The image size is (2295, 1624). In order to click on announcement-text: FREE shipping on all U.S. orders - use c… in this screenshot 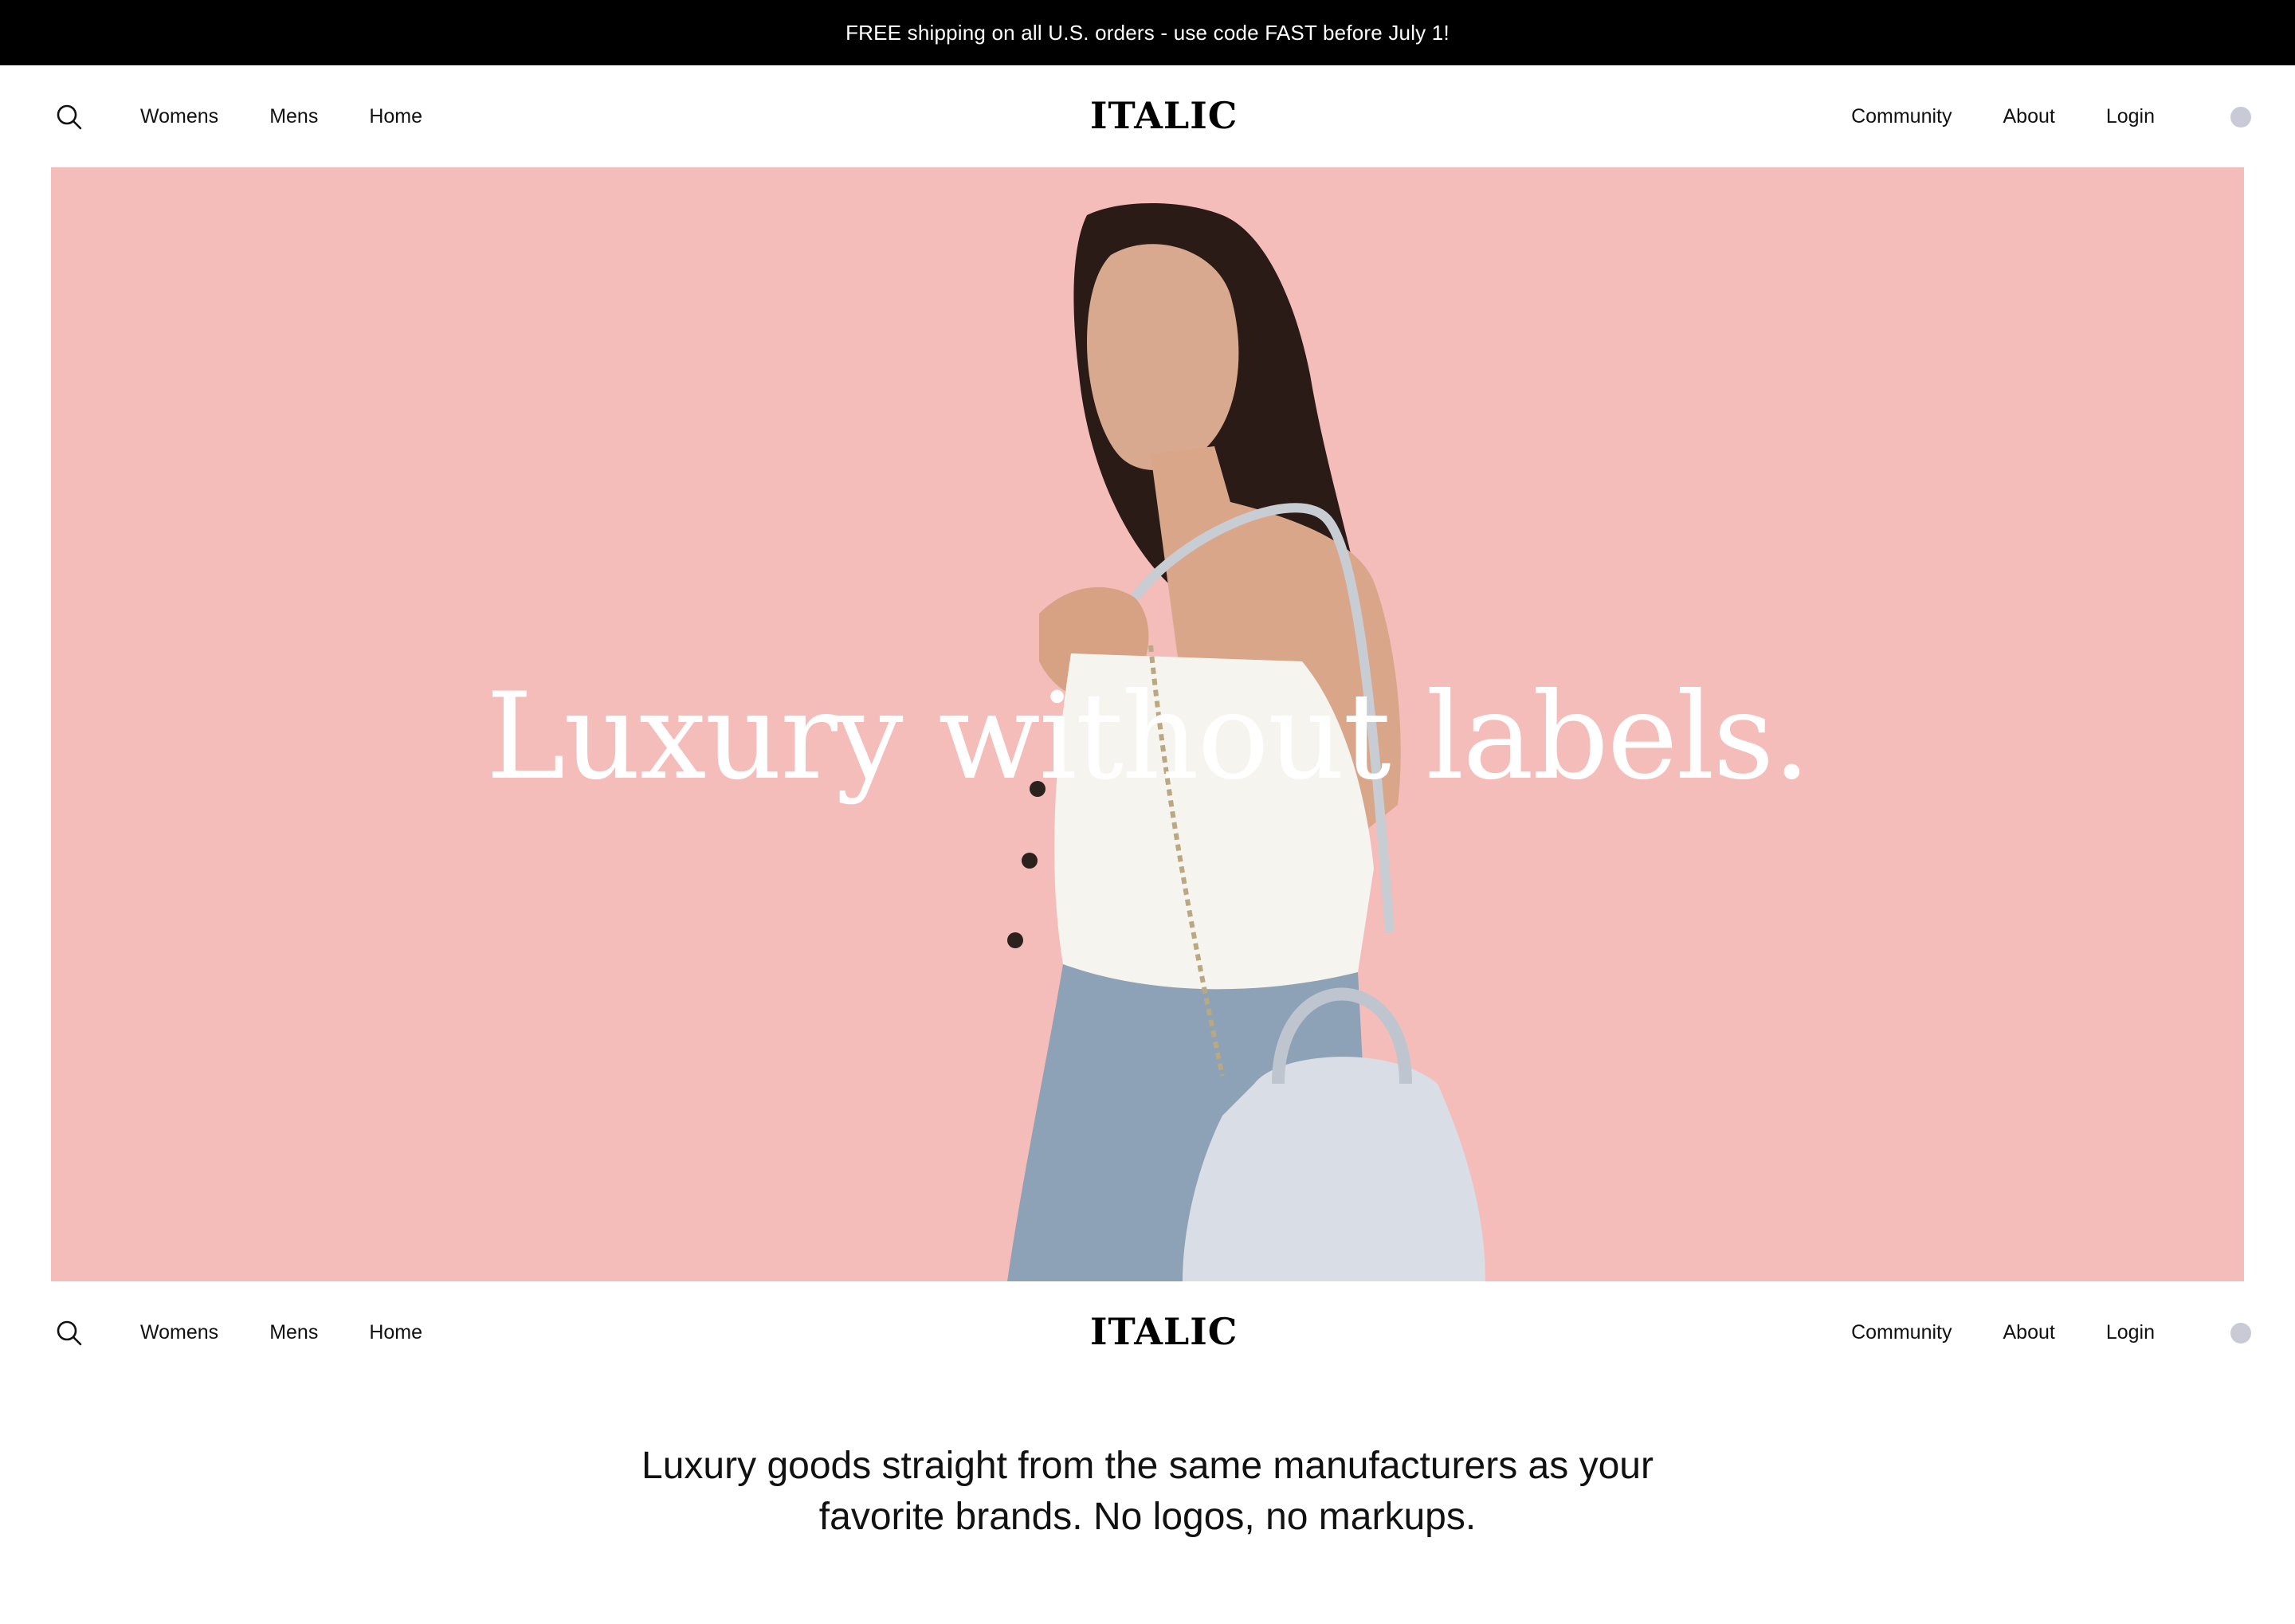, I will do `click(1147, 32)`.